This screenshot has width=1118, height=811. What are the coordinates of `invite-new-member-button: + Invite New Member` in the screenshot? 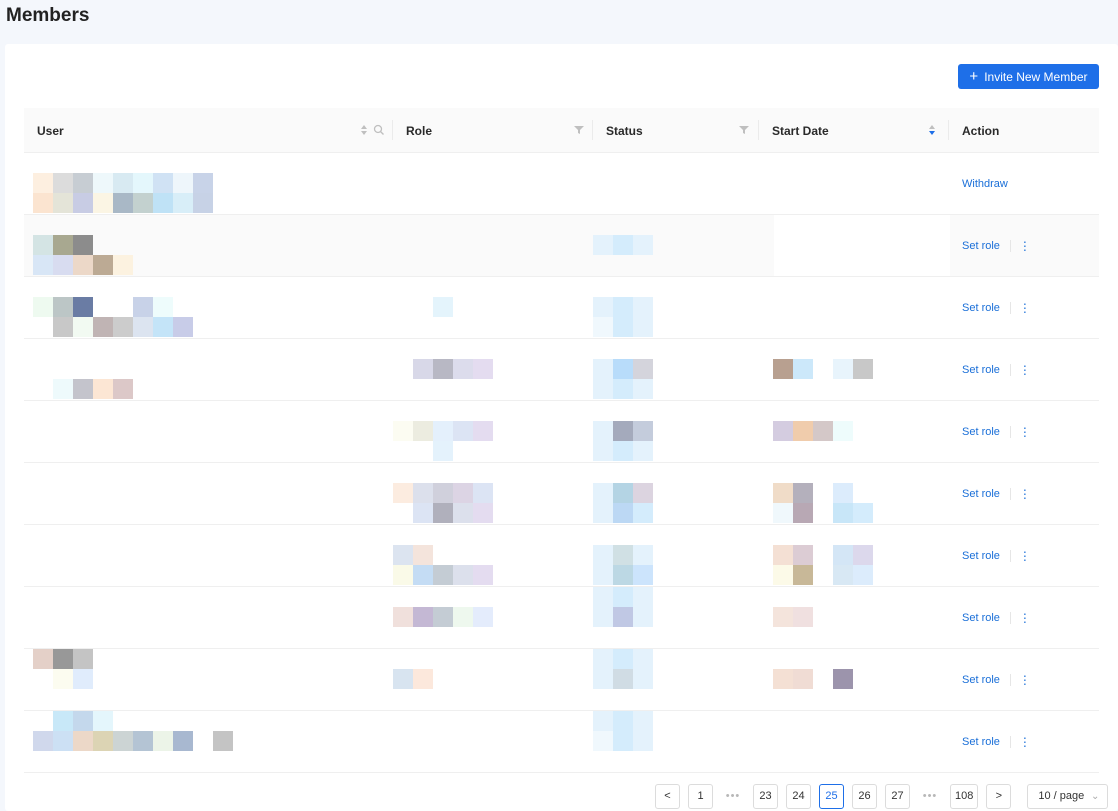 It's located at (1028, 76).